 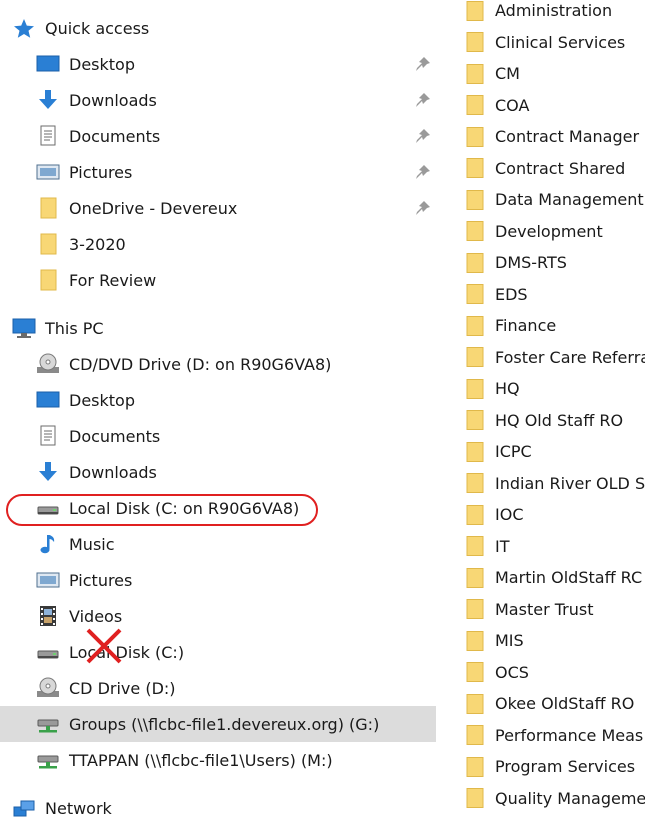 I want to click on folder-item: IT, so click(x=555, y=546).